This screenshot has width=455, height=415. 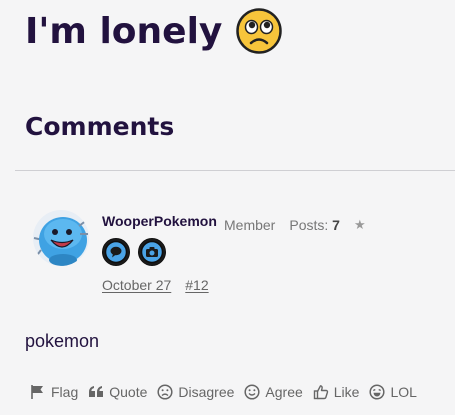 What do you see at coordinates (159, 221) in the screenshot?
I see `comment-author-username: WooperPokemon` at bounding box center [159, 221].